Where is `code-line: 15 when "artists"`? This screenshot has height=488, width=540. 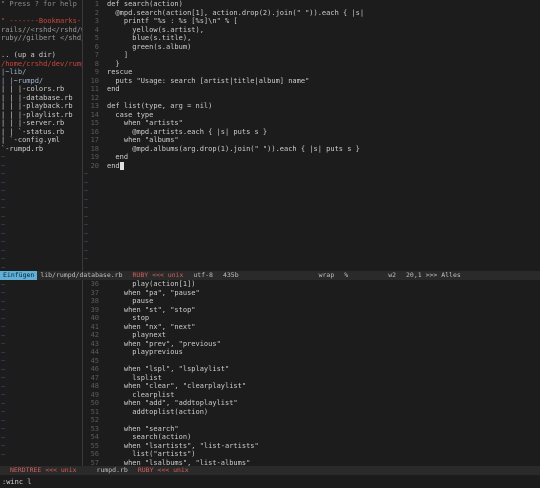
code-line: 15 when "artists" is located at coordinates (311, 123).